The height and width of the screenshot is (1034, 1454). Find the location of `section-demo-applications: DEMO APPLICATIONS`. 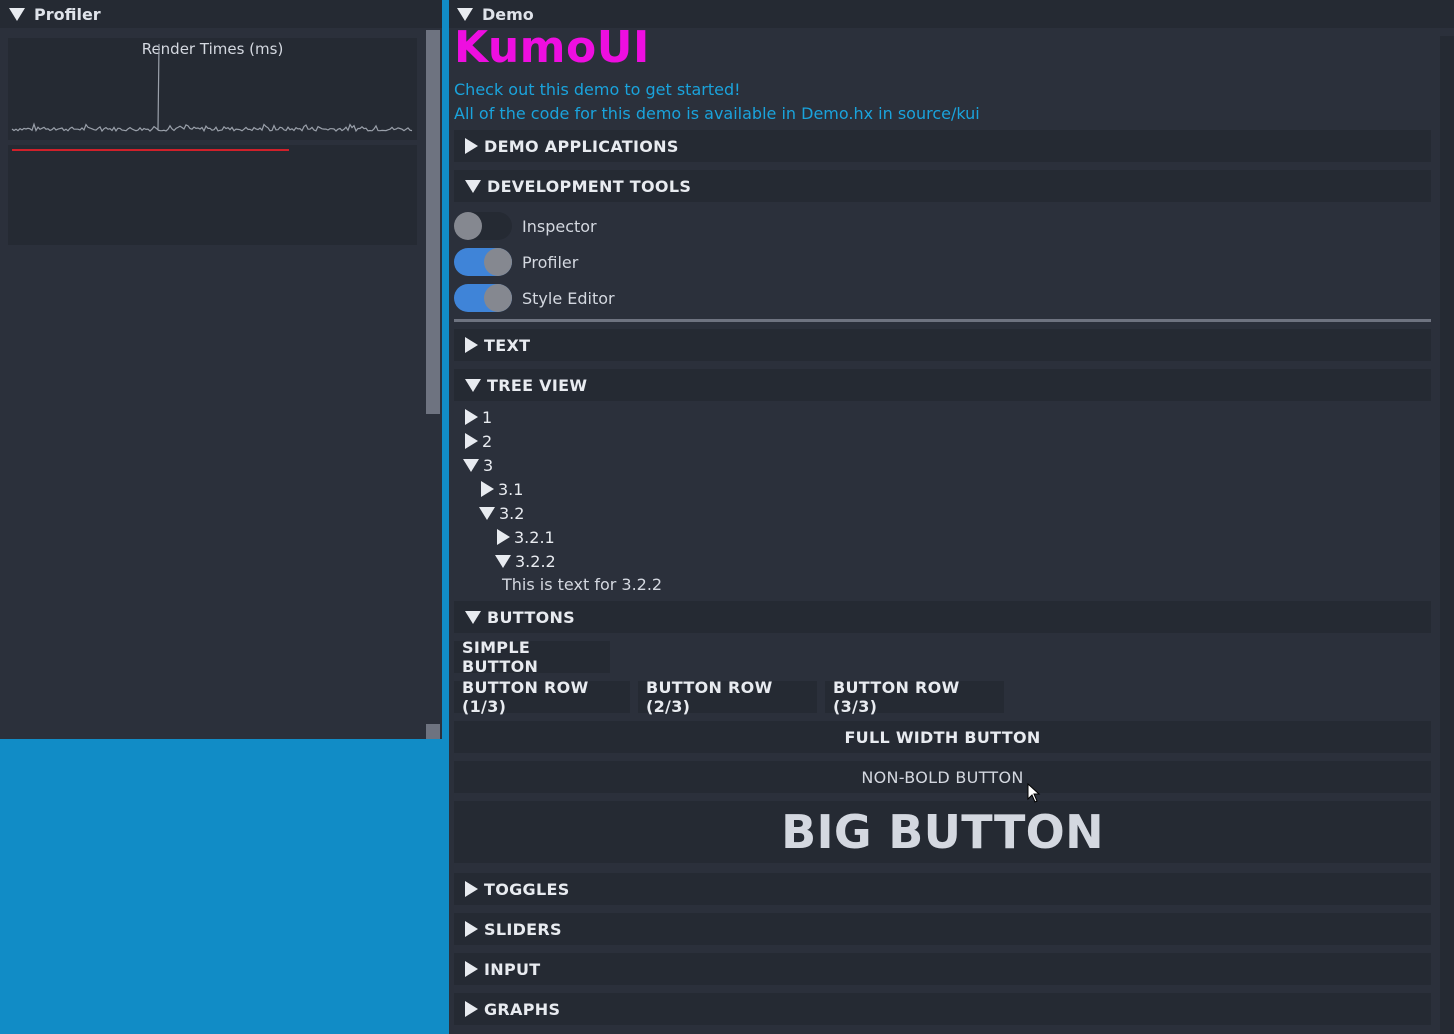

section-demo-applications: DEMO APPLICATIONS is located at coordinates (942, 146).